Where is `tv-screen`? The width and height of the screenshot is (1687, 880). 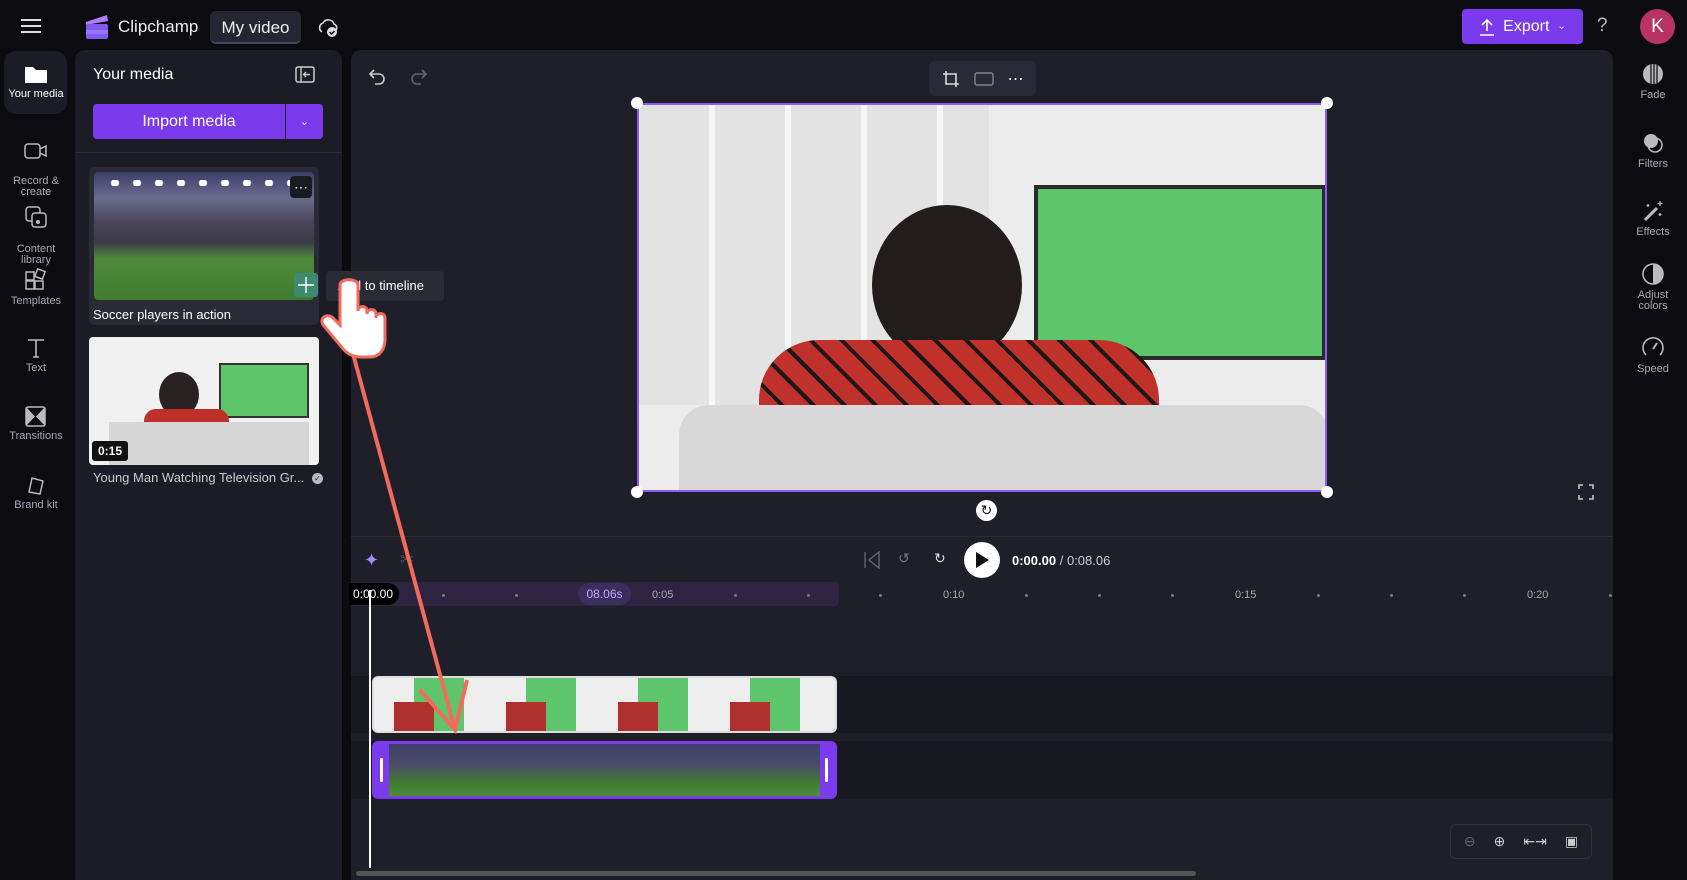
tv-screen is located at coordinates (1179, 272).